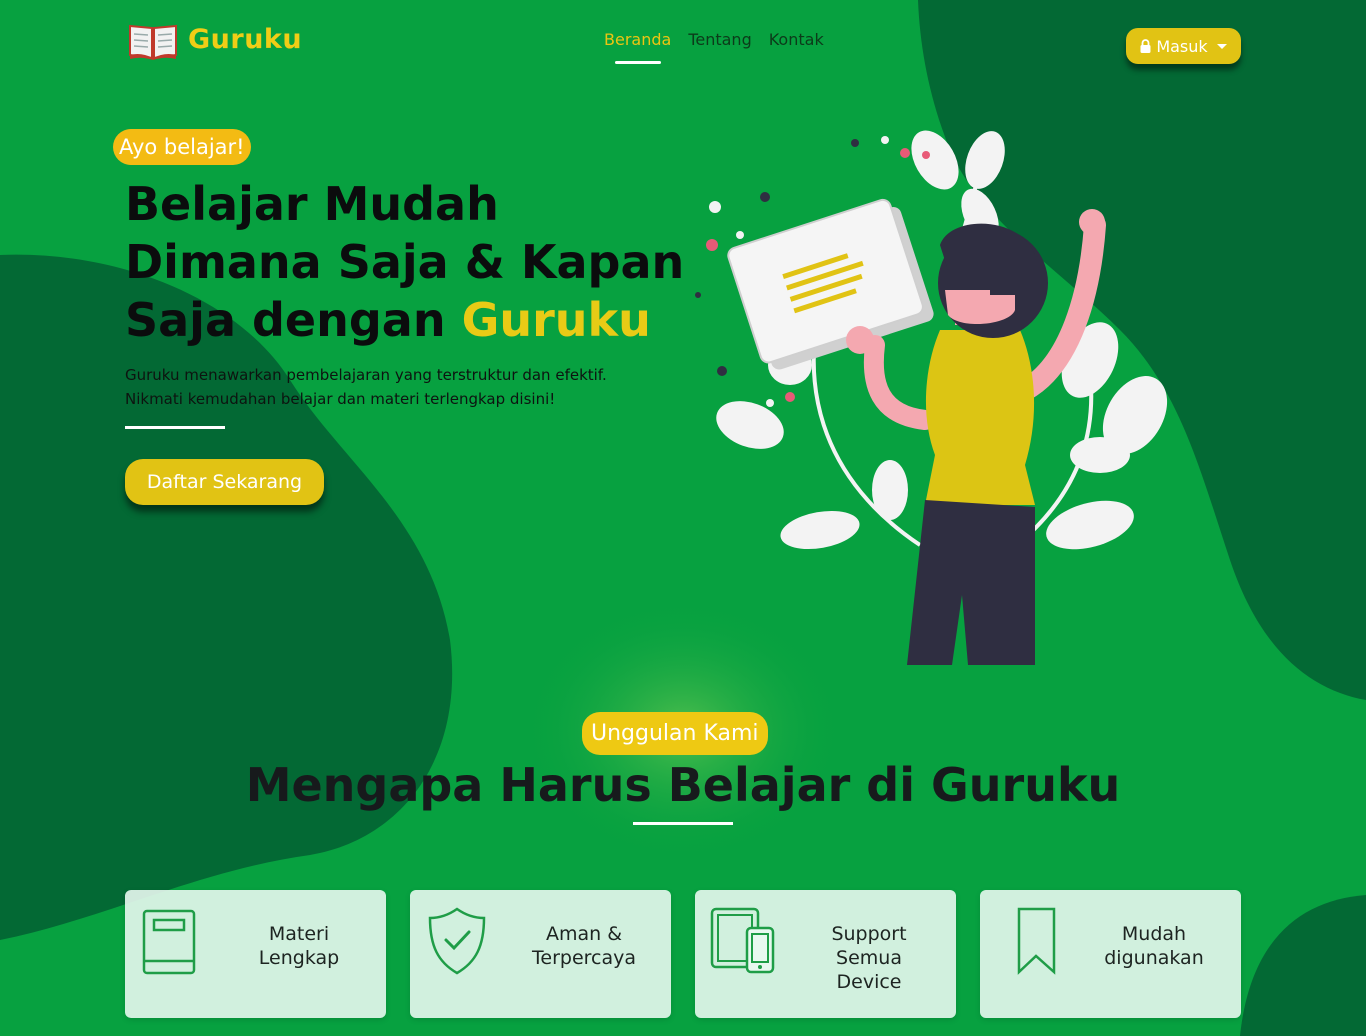  What do you see at coordinates (1221, 46) in the screenshot?
I see `chevron-down-icon` at bounding box center [1221, 46].